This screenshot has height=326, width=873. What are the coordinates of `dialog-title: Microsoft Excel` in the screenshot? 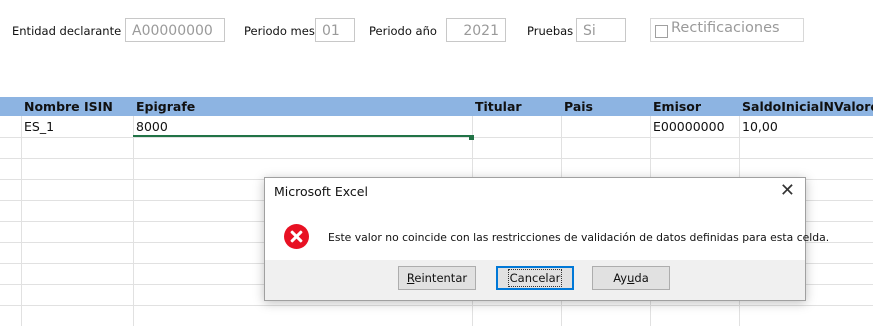 It's located at (321, 191).